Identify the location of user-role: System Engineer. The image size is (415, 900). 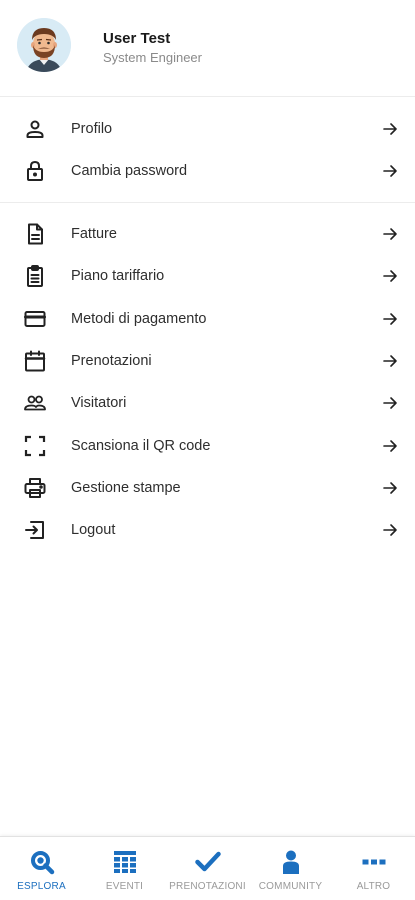
(152, 57).